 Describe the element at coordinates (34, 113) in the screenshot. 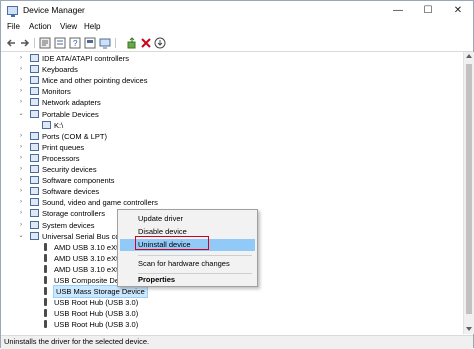

I see `portable-device-icon` at that location.